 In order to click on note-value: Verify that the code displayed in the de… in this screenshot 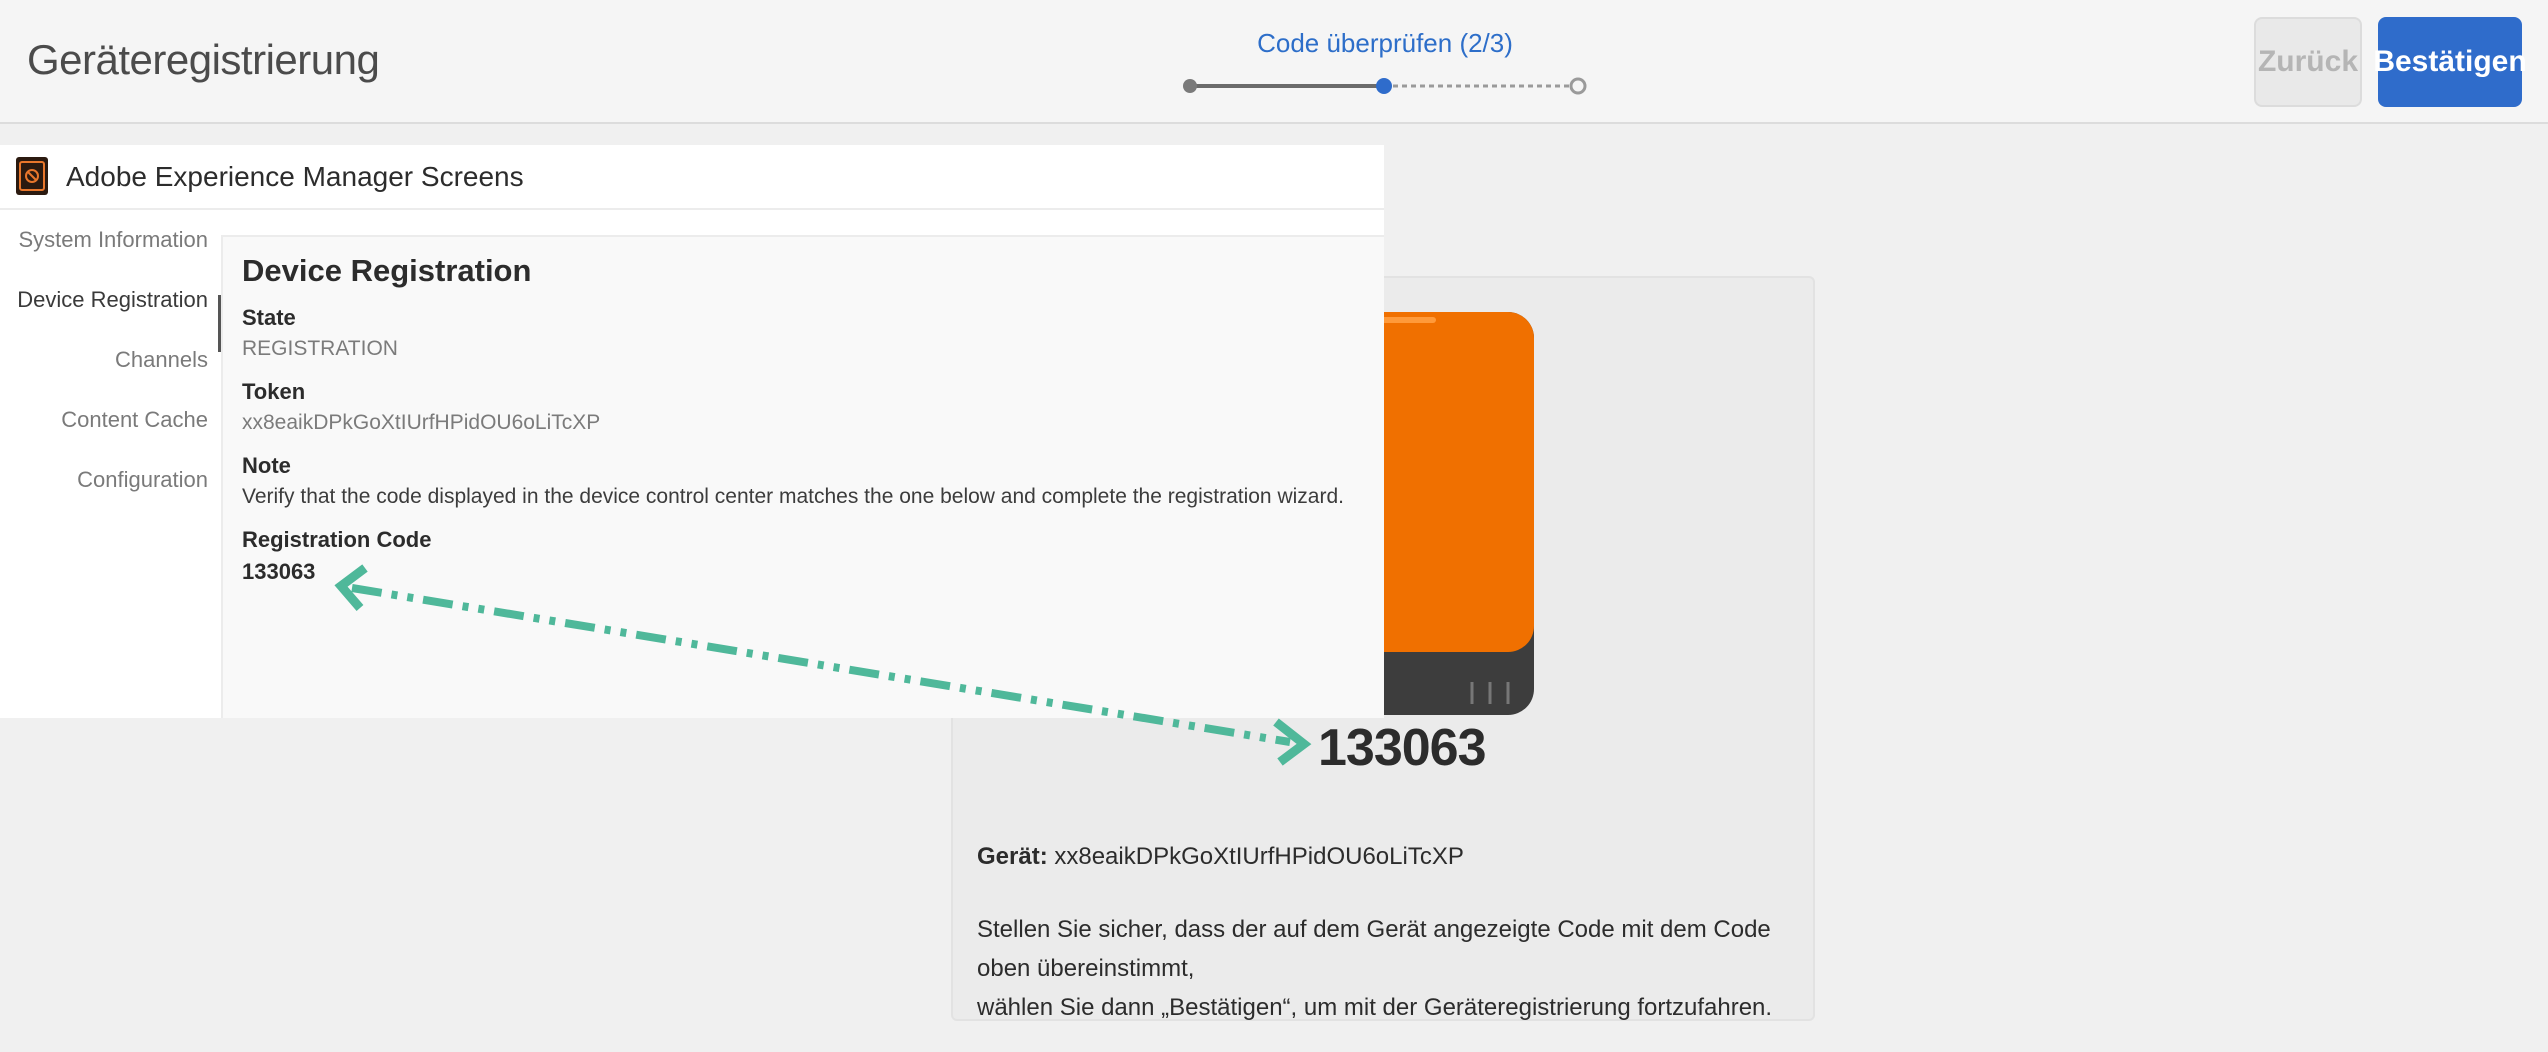, I will do `click(793, 496)`.